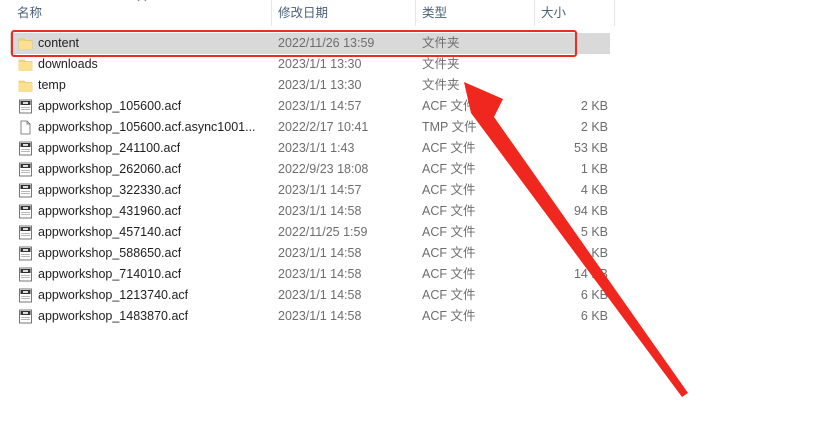 The image size is (824, 445). What do you see at coordinates (52, 85) in the screenshot?
I see `file-name: temp` at bounding box center [52, 85].